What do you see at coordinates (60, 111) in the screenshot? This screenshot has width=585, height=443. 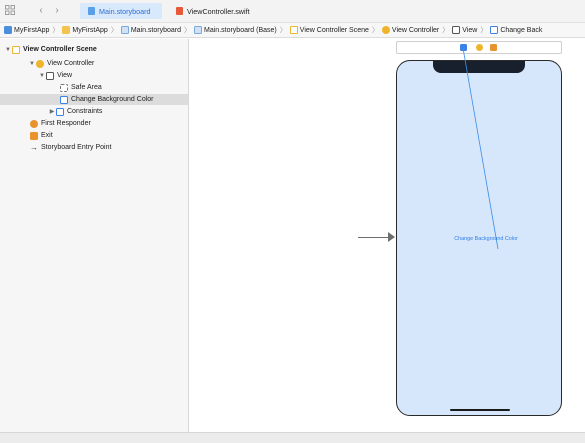 I see `constraints-icon` at bounding box center [60, 111].